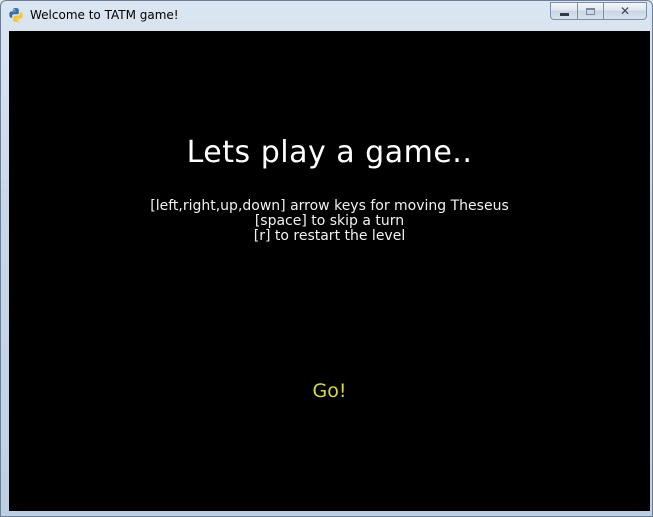  I want to click on minimize-icon, so click(564, 14).